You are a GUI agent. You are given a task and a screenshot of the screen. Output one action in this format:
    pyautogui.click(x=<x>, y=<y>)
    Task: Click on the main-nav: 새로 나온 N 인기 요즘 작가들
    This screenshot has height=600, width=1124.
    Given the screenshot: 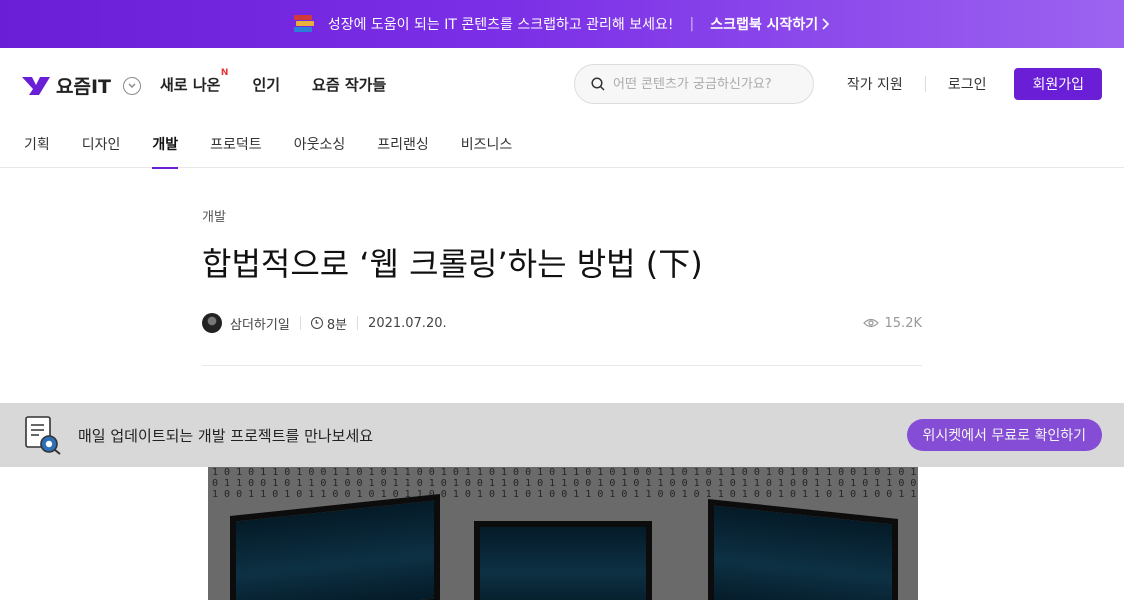 What is the action you would take?
    pyautogui.click(x=273, y=81)
    